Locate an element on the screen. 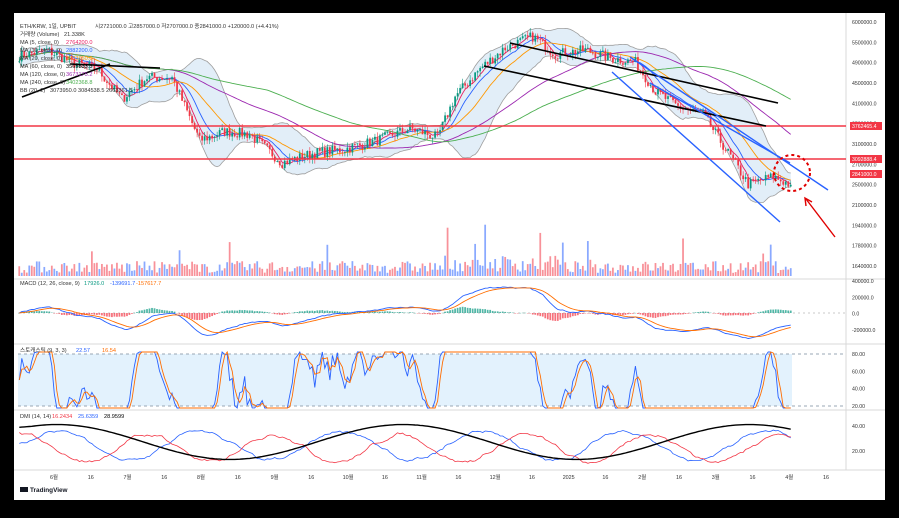 The image size is (899, 518). ma-legend-label: MA (240, close, 0) is located at coordinates (42, 83).